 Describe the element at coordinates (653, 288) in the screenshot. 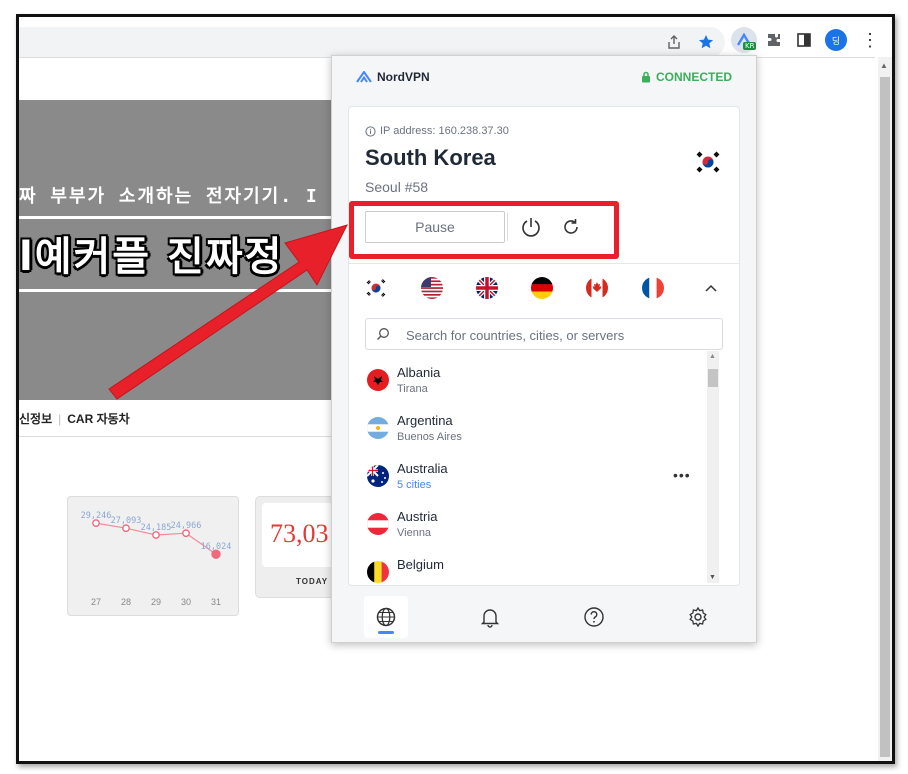

I see `france-flag-icon` at that location.